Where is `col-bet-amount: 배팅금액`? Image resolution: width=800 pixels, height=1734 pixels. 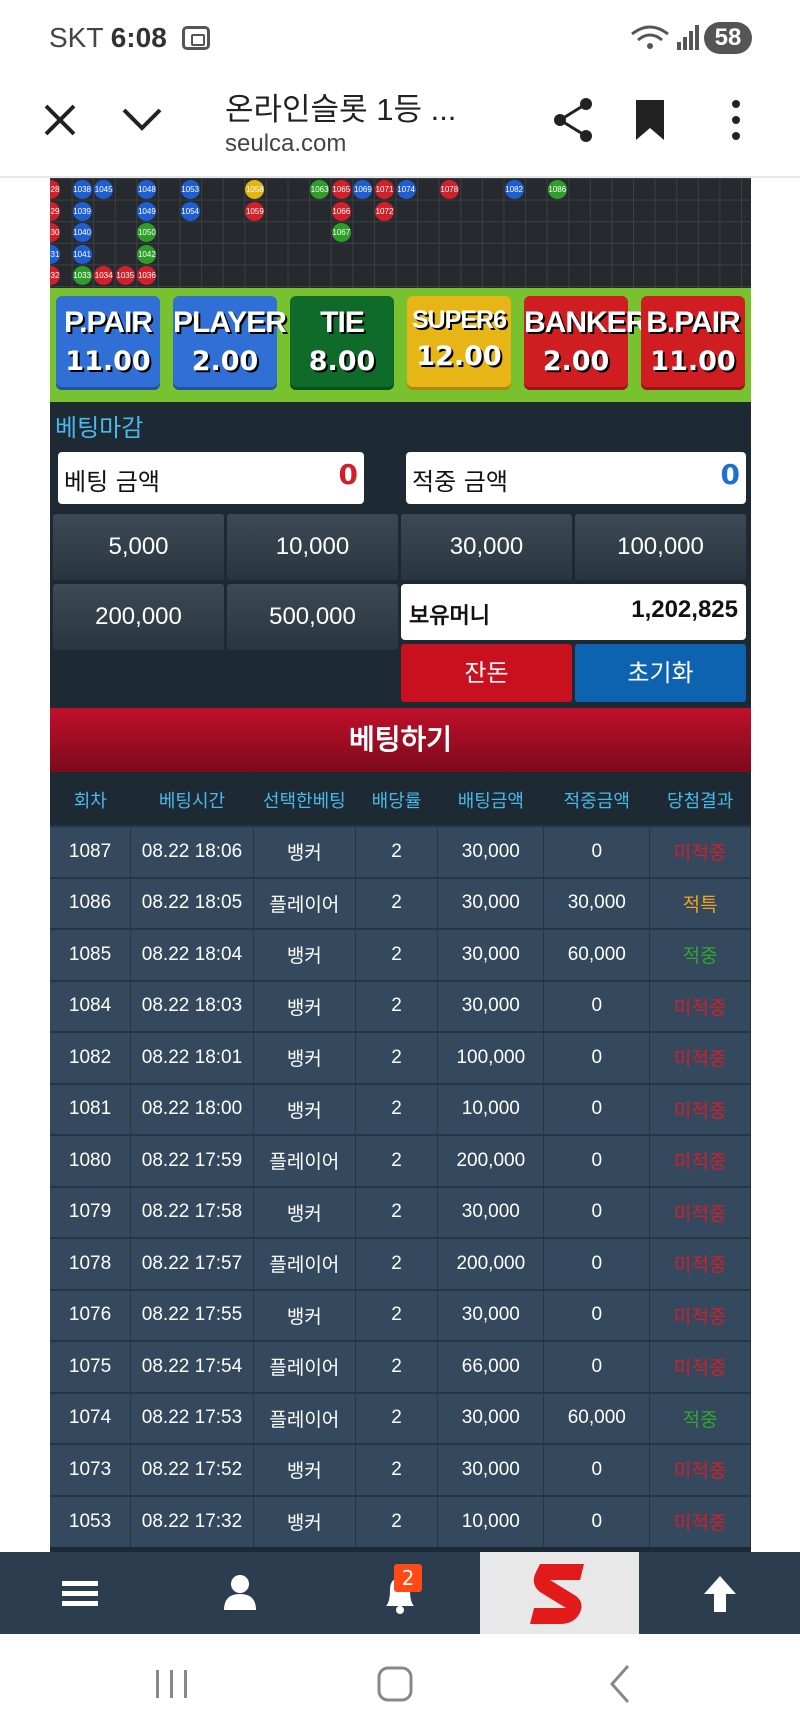 col-bet-amount: 배팅금액 is located at coordinates (490, 800).